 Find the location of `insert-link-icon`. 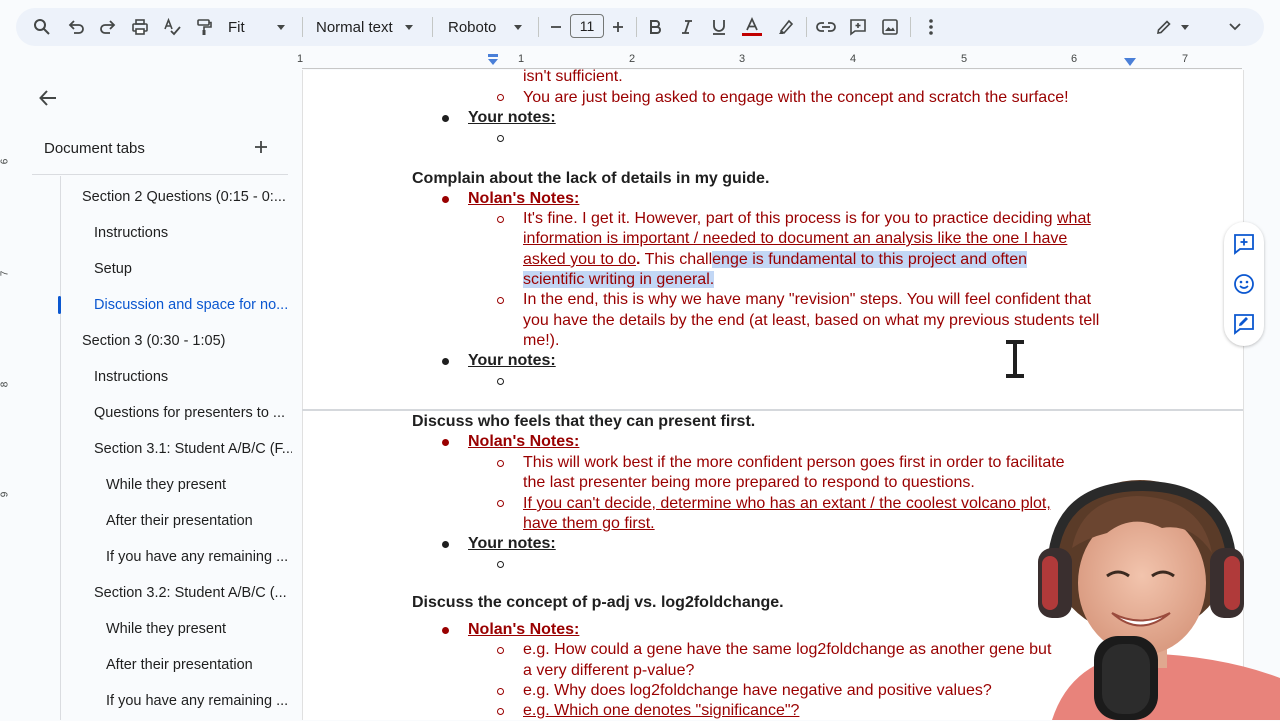

insert-link-icon is located at coordinates (826, 27).